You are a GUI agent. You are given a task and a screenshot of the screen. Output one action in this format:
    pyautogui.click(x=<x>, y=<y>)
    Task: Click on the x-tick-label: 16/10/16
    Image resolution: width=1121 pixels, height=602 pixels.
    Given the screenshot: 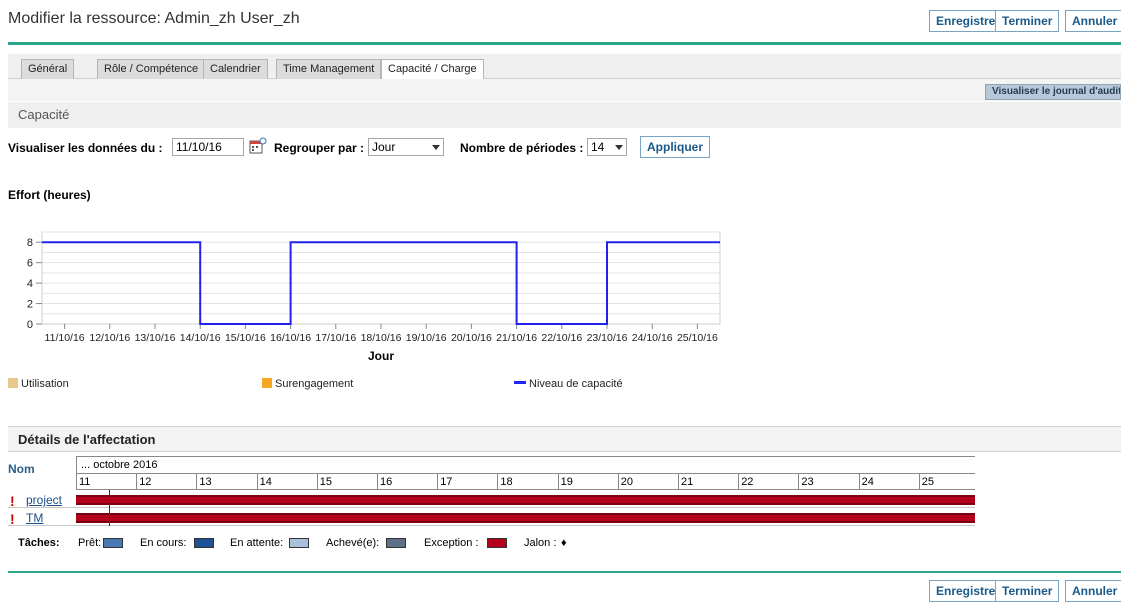 What is the action you would take?
    pyautogui.click(x=290, y=338)
    